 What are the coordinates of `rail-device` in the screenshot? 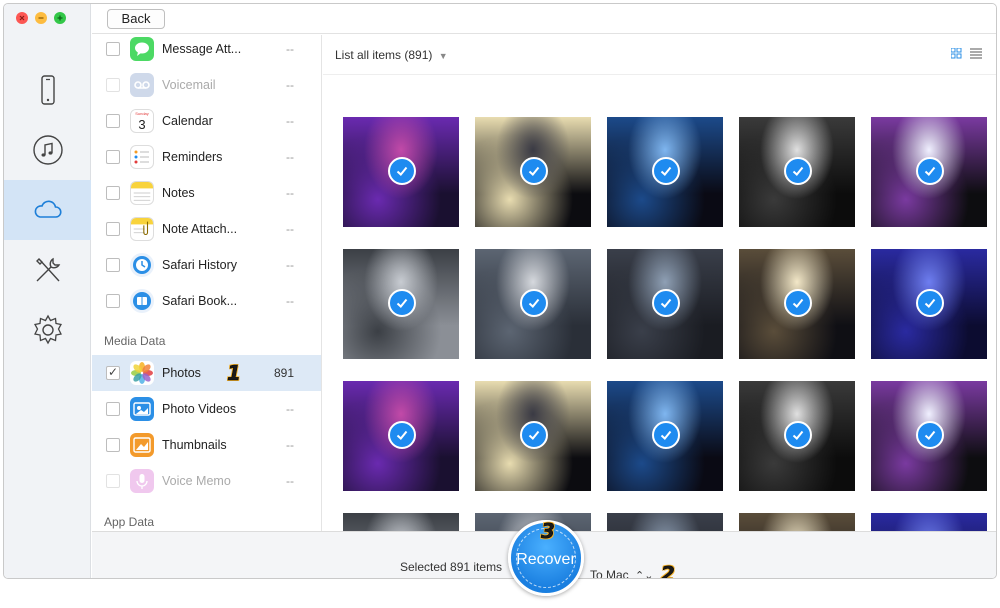 It's located at (47, 90).